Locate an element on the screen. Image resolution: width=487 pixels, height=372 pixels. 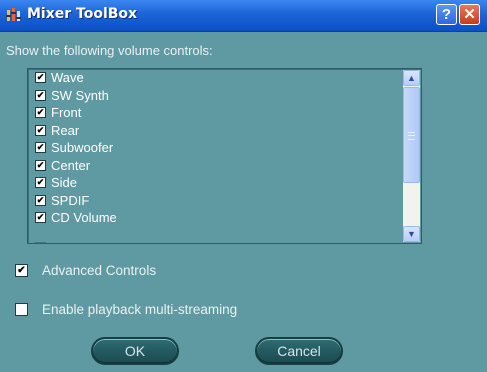
volume-control-label: SW Synth is located at coordinates (80, 95).